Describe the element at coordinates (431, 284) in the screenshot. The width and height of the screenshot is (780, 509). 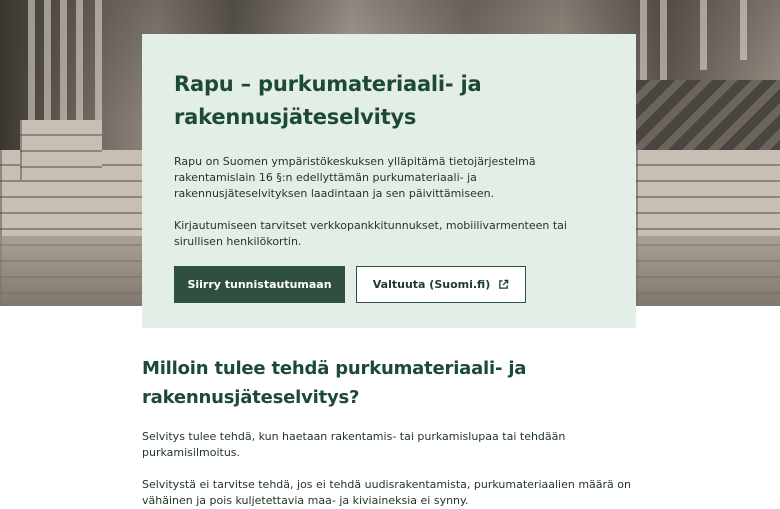
I see `authorize-button-label: Valtuuta (Suomi.fi)` at that location.